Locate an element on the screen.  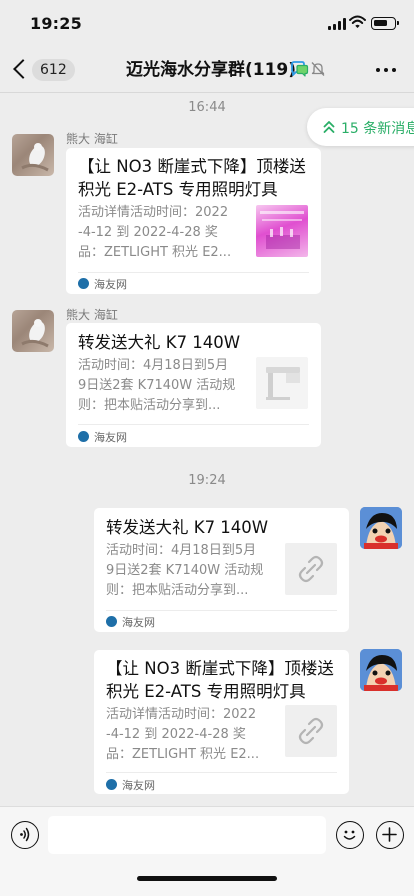
new-messages-label: 15 条新消息 is located at coordinates (377, 129).